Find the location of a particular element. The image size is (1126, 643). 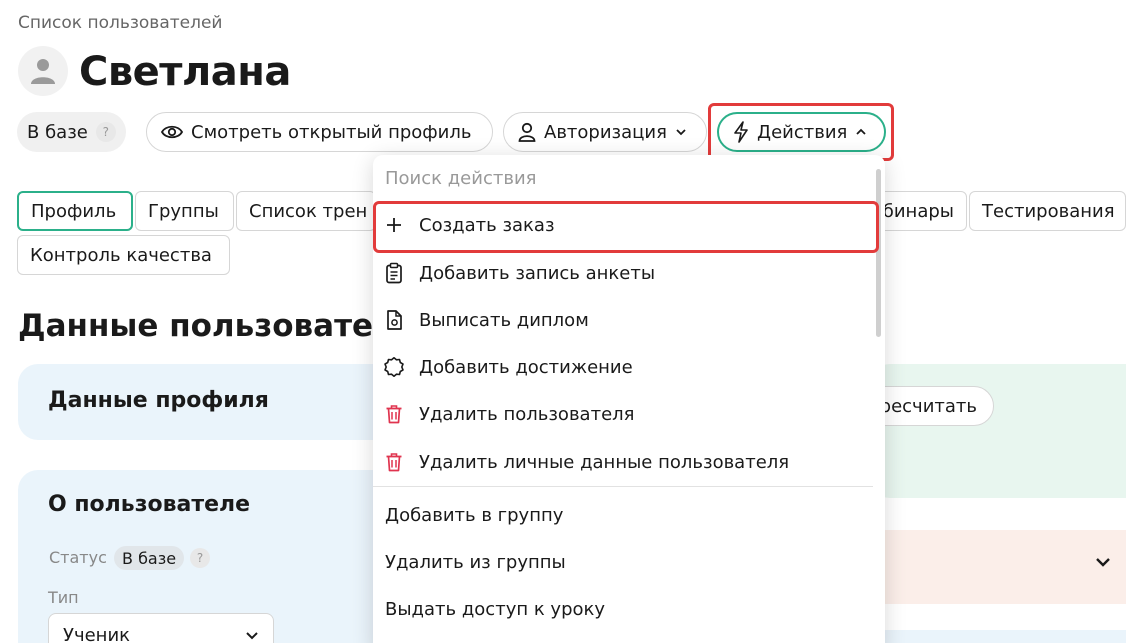

menu-item-label: Добавить запись анкеты is located at coordinates (537, 273).